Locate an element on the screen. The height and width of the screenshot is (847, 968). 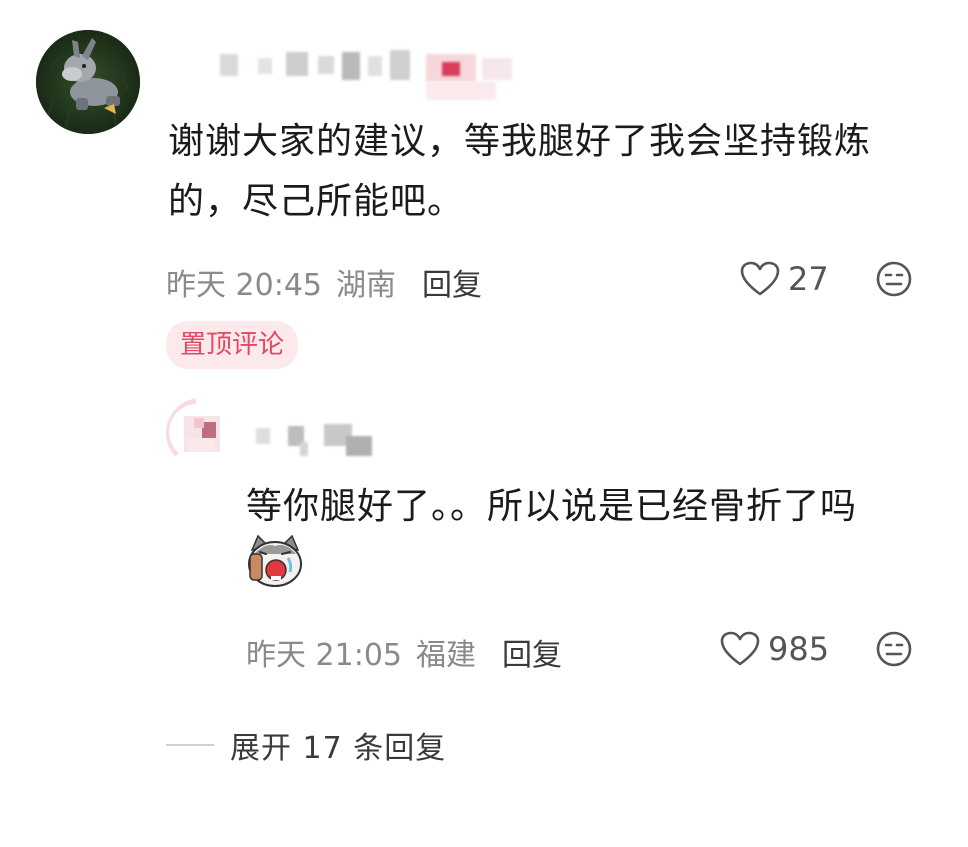
expand-replies-label: 展开 17 条回复 is located at coordinates (338, 748).